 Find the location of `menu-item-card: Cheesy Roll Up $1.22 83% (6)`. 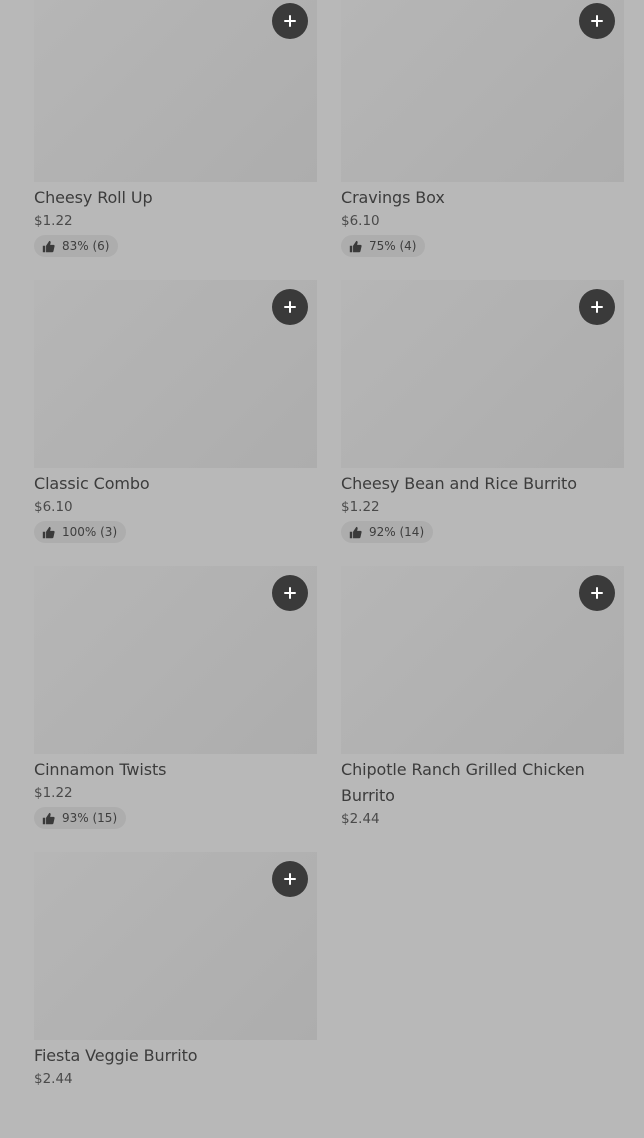

menu-item-card: Cheesy Roll Up $1.22 83% (6) is located at coordinates (175, 140).